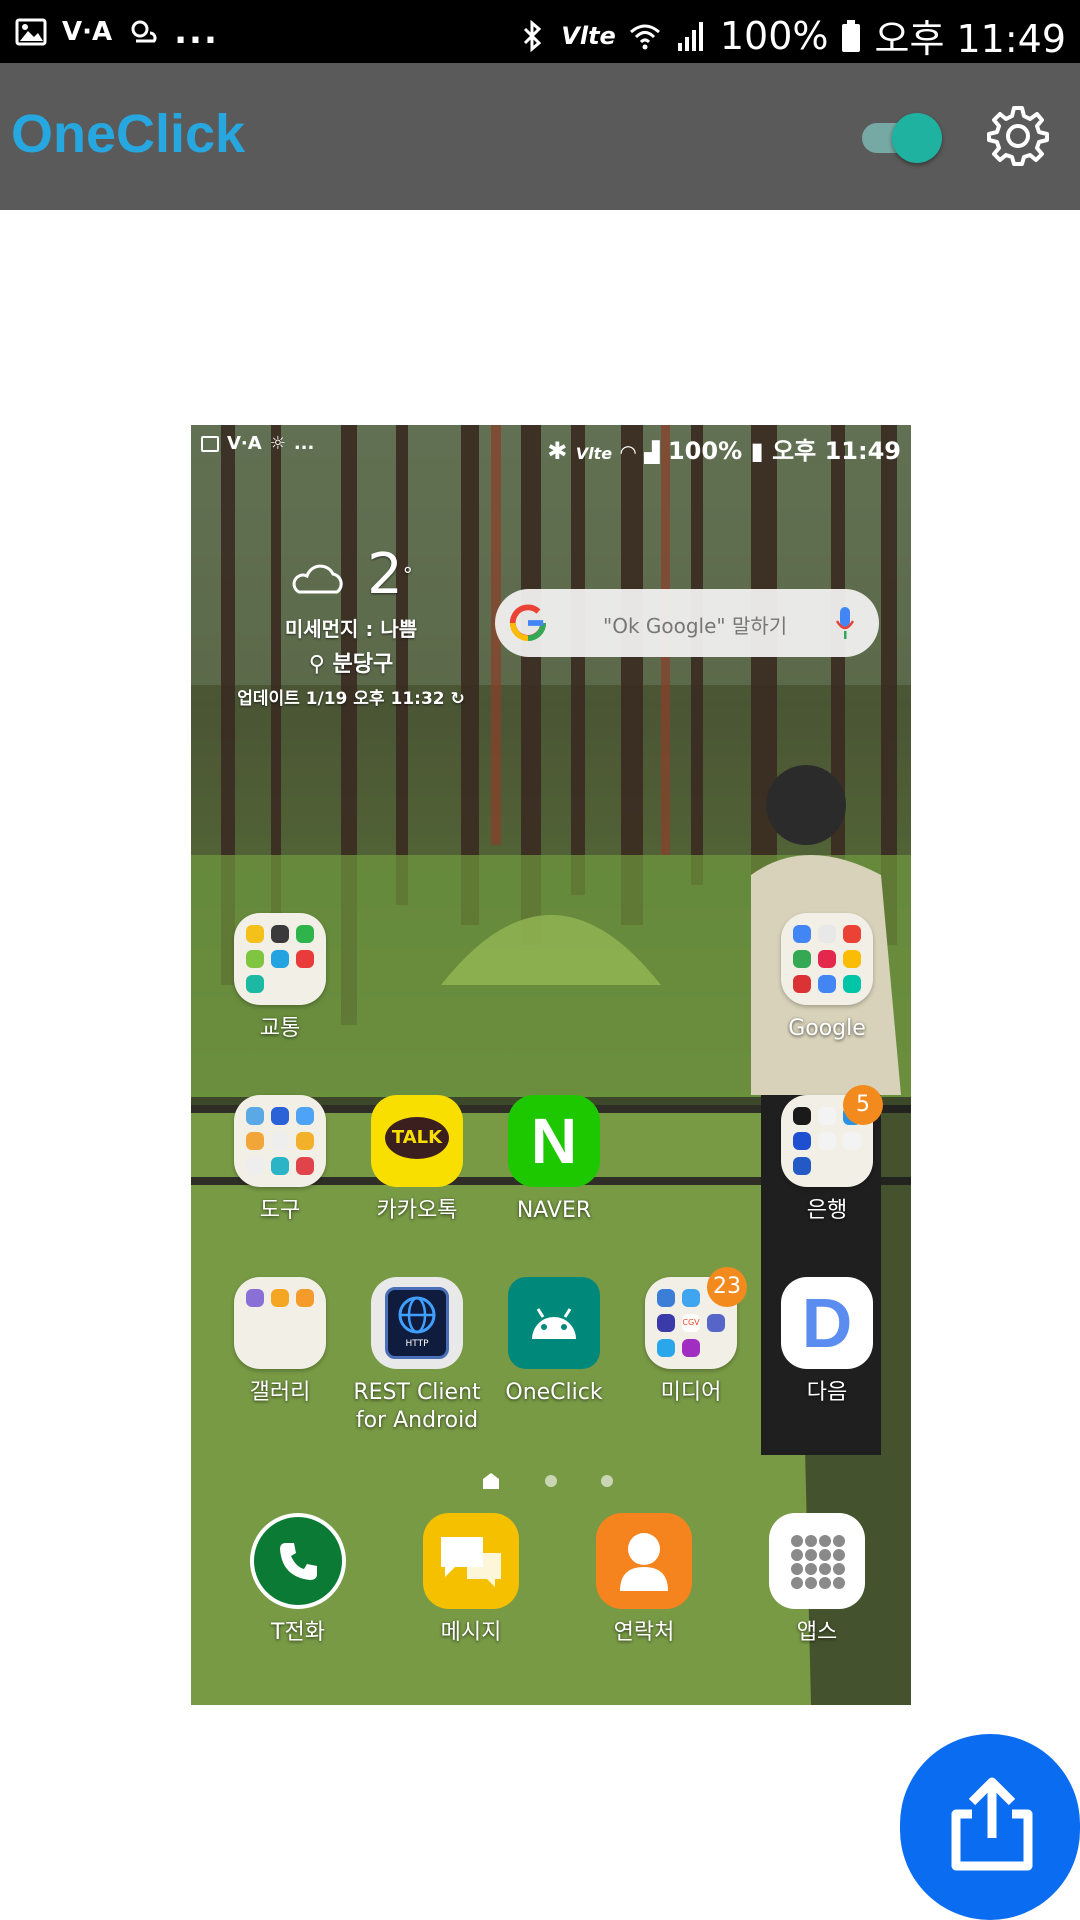 The width and height of the screenshot is (1080, 1920). Describe the element at coordinates (417, 1138) in the screenshot. I see `talk-bubble: TALK` at that location.